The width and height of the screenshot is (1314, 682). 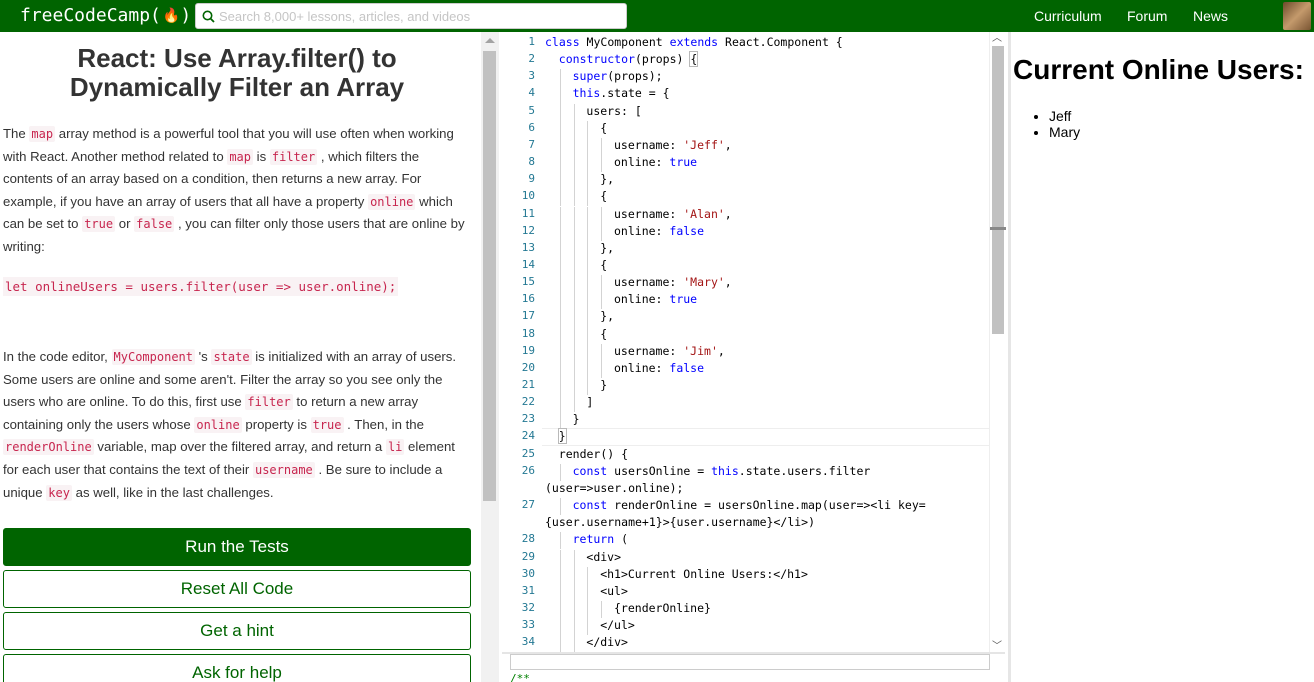 What do you see at coordinates (704, 282) in the screenshot?
I see `string-token: 'Mary'` at bounding box center [704, 282].